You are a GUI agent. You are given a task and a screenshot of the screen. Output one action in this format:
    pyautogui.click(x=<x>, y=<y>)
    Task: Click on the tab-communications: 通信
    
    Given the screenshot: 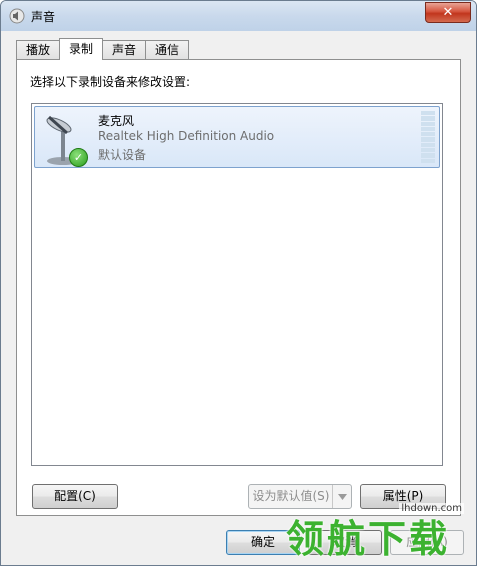 What is the action you would take?
    pyautogui.click(x=167, y=49)
    